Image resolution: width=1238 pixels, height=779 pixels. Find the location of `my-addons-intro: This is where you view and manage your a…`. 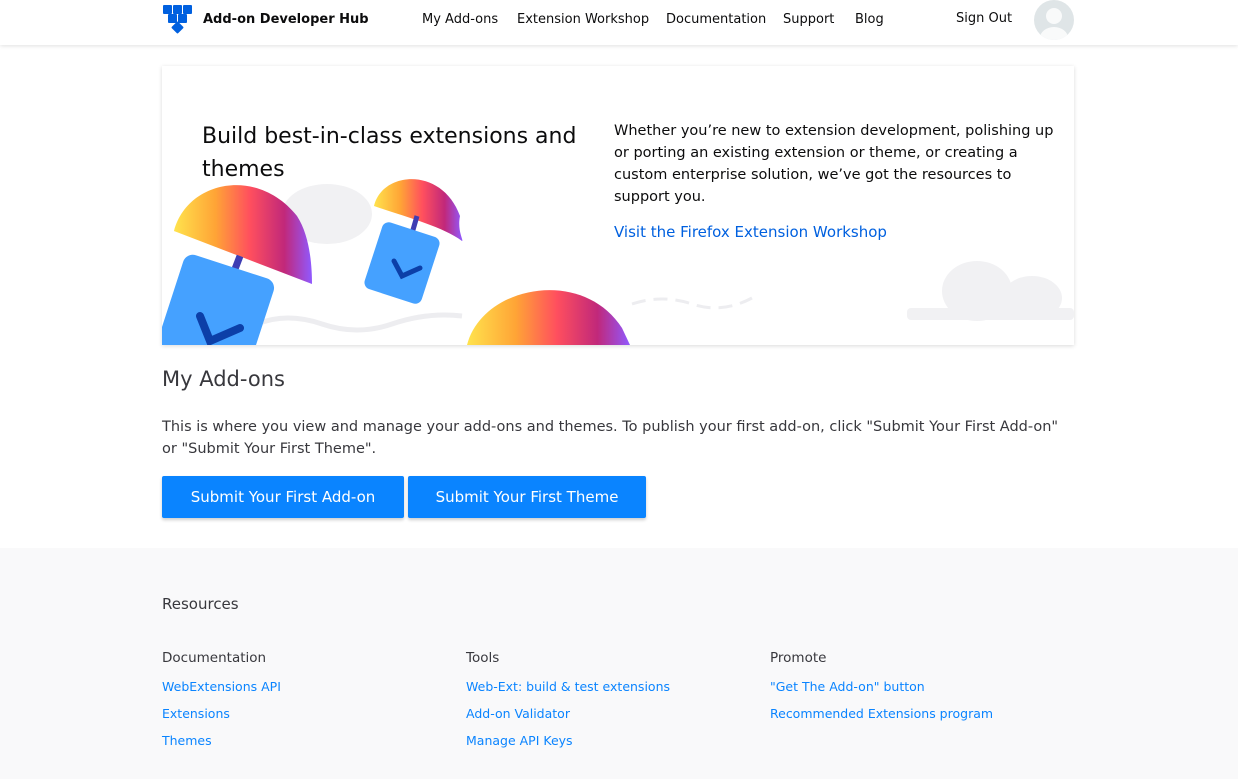

my-addons-intro: This is where you view and manage your a… is located at coordinates (610, 438).